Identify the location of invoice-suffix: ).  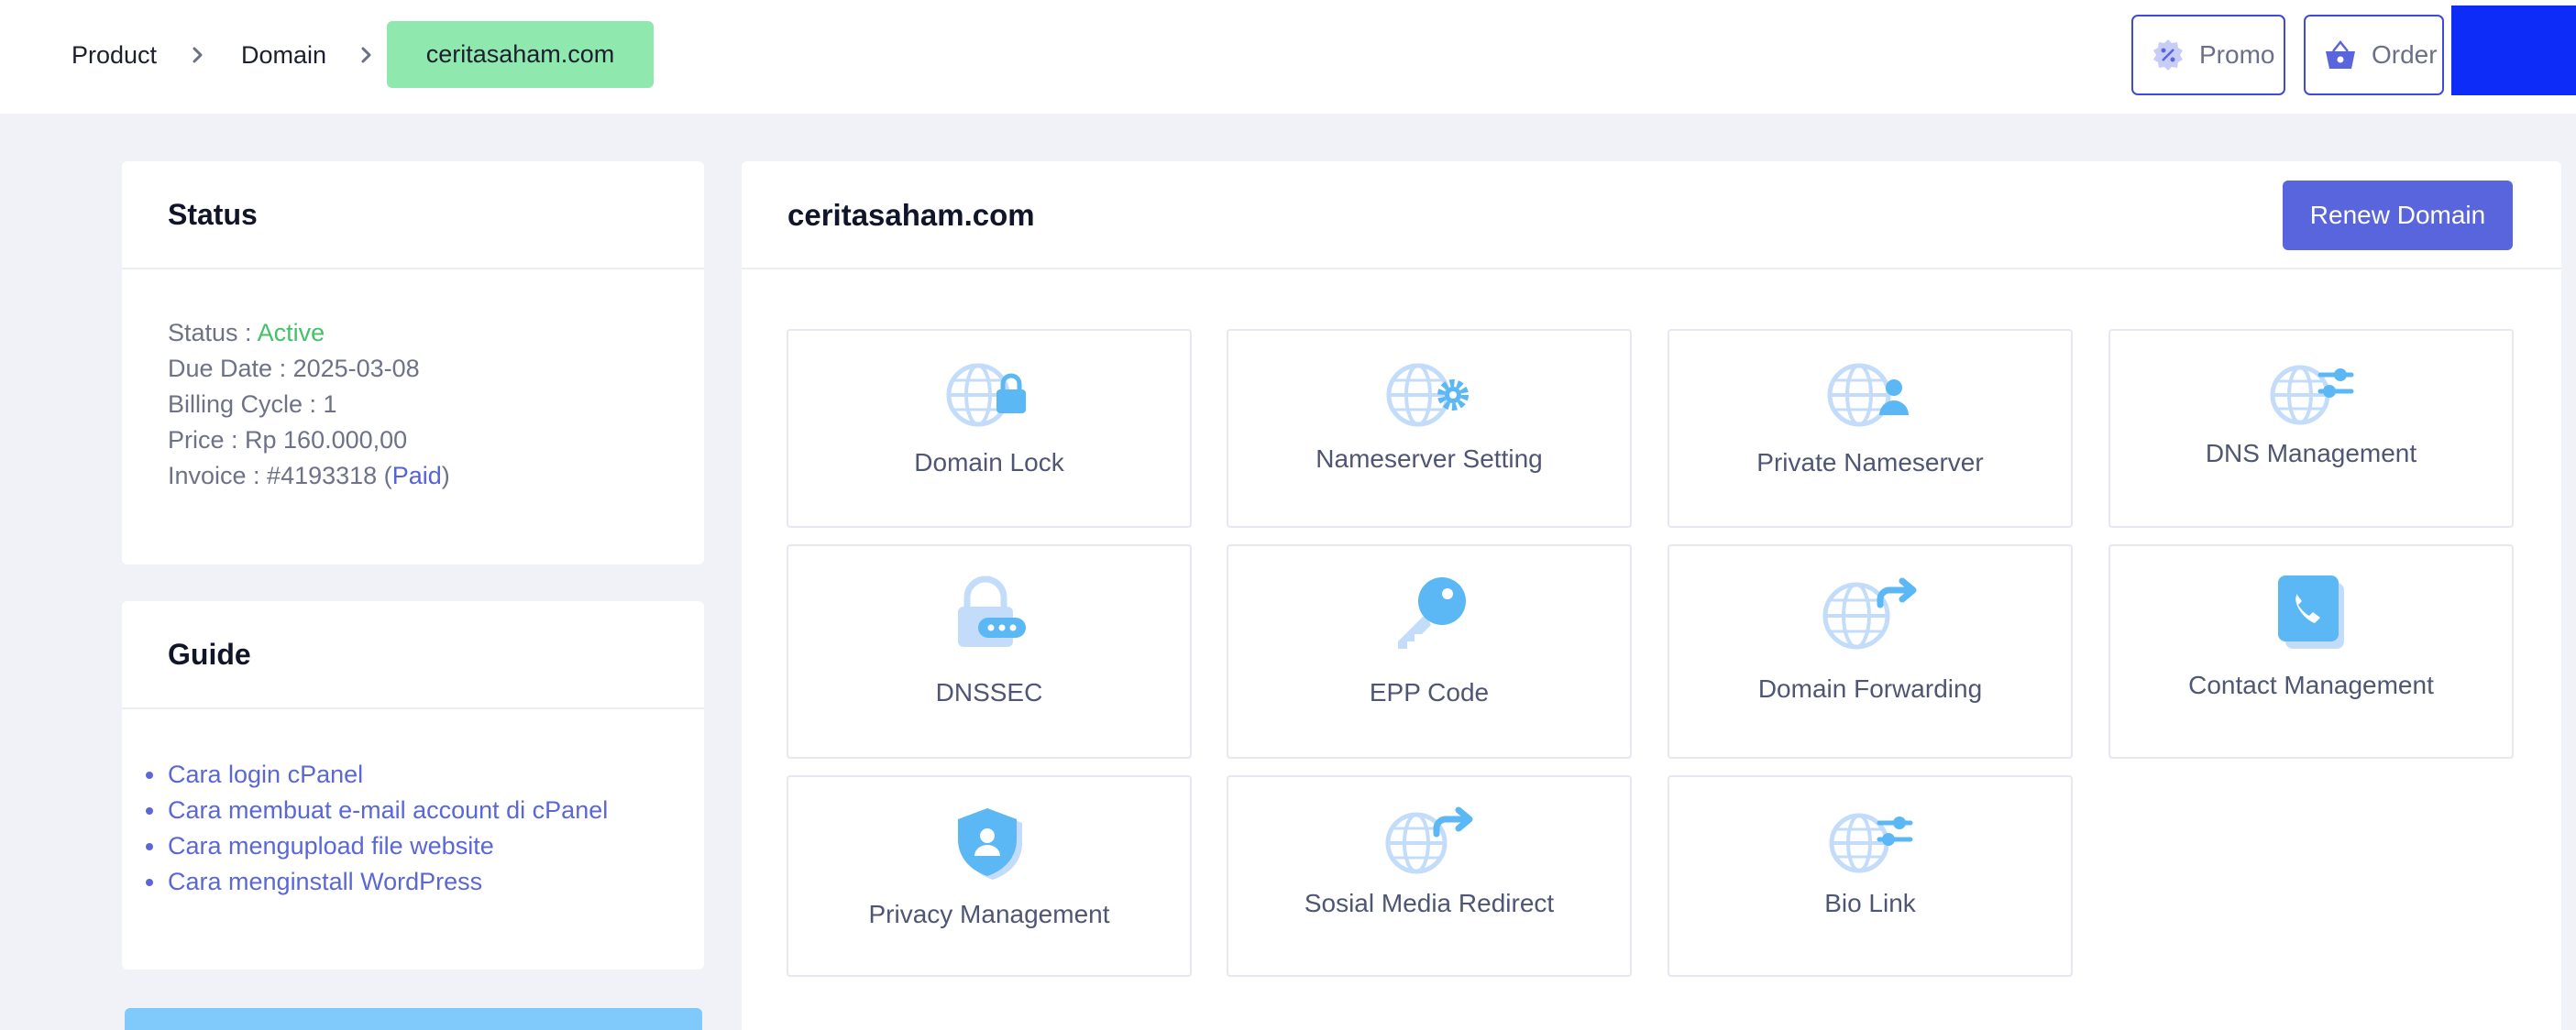
(445, 475).